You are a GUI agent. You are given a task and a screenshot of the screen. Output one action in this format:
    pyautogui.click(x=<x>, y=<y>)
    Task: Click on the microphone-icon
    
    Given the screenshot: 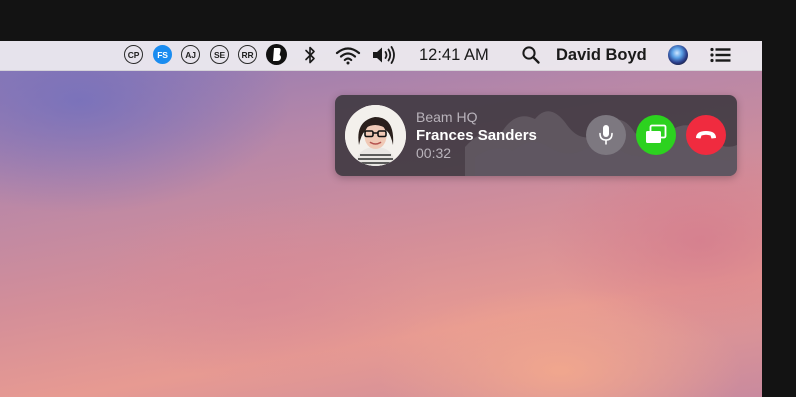 What is the action you would take?
    pyautogui.click(x=606, y=135)
    